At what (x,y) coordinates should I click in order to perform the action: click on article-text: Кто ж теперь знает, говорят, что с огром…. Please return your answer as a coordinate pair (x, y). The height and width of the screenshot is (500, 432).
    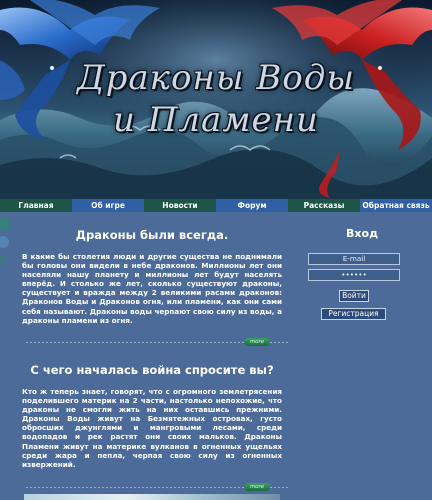
    Looking at the image, I should click on (152, 428).